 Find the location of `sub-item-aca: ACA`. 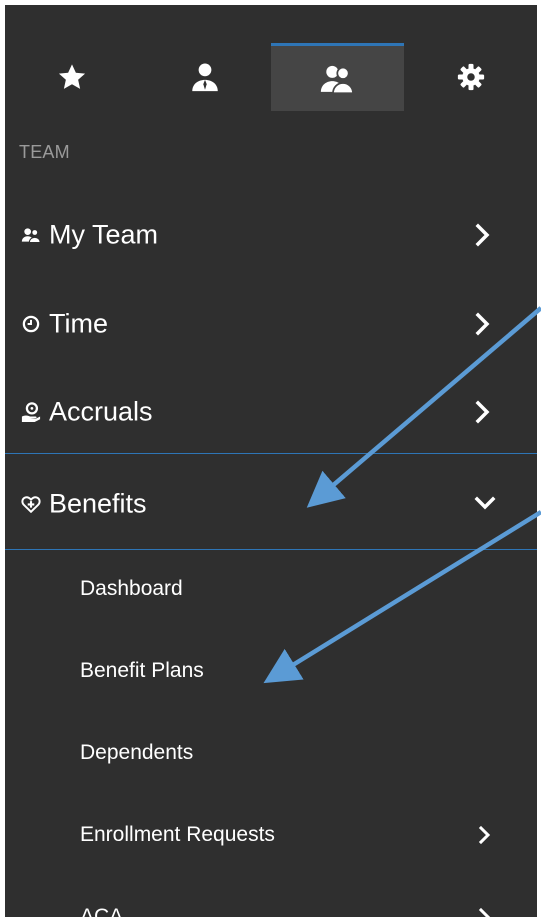

sub-item-aca: ACA is located at coordinates (271, 896).